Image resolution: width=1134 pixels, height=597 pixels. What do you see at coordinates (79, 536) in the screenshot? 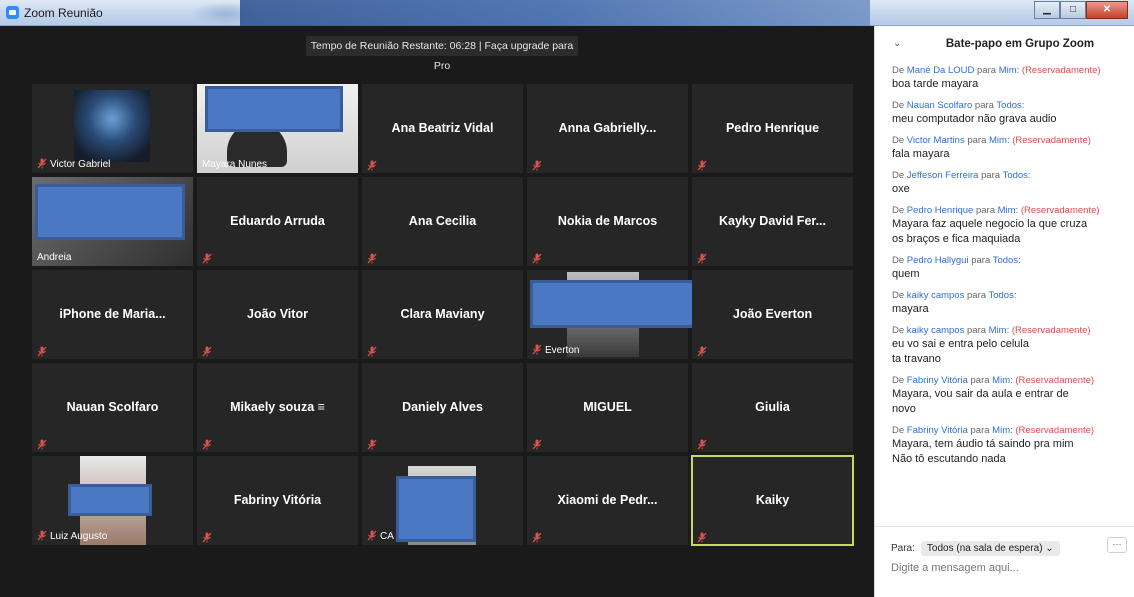
I see `participant-name-text: Luiz Augusto` at bounding box center [79, 536].